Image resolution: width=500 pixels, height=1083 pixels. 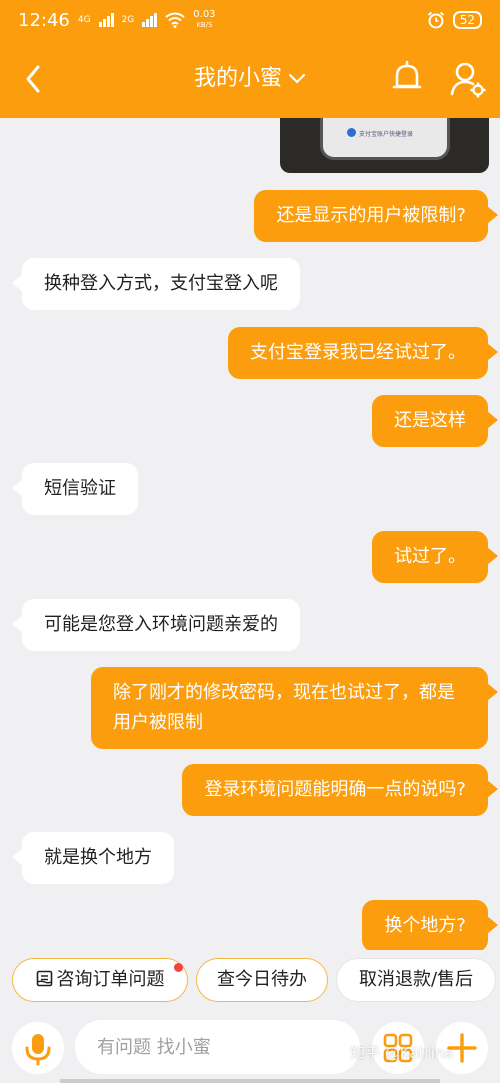 What do you see at coordinates (430, 925) in the screenshot?
I see `message-bubble-sent: 换个地方?` at bounding box center [430, 925].